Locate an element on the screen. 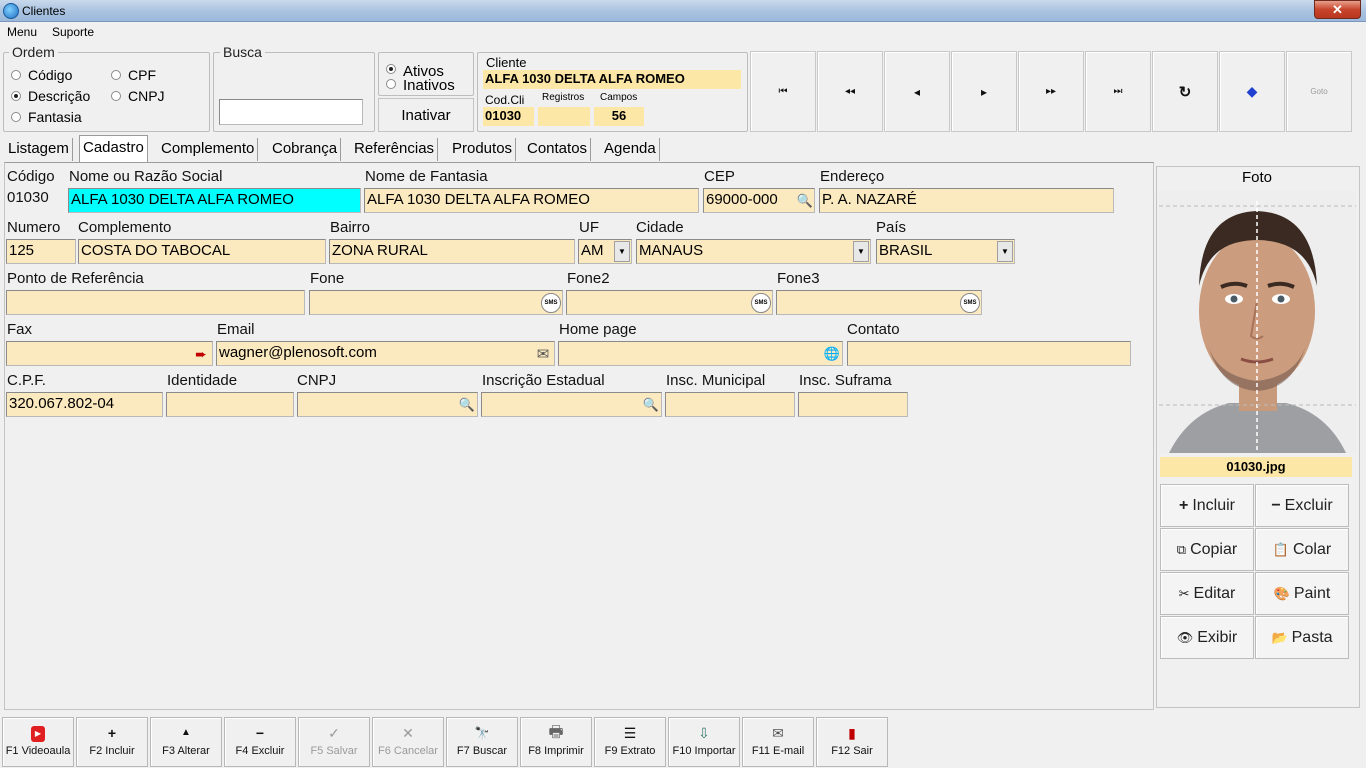 Image resolution: width=1366 pixels, height=768 pixels. ponto-referencia-field is located at coordinates (155, 302).